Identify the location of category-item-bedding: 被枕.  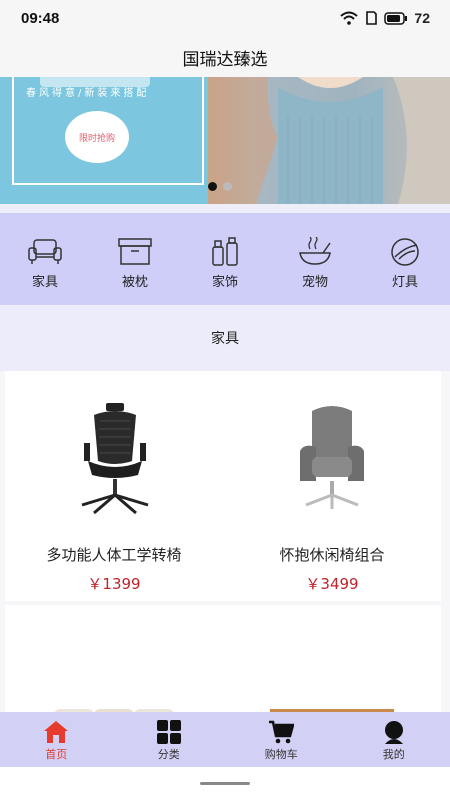
(135, 259).